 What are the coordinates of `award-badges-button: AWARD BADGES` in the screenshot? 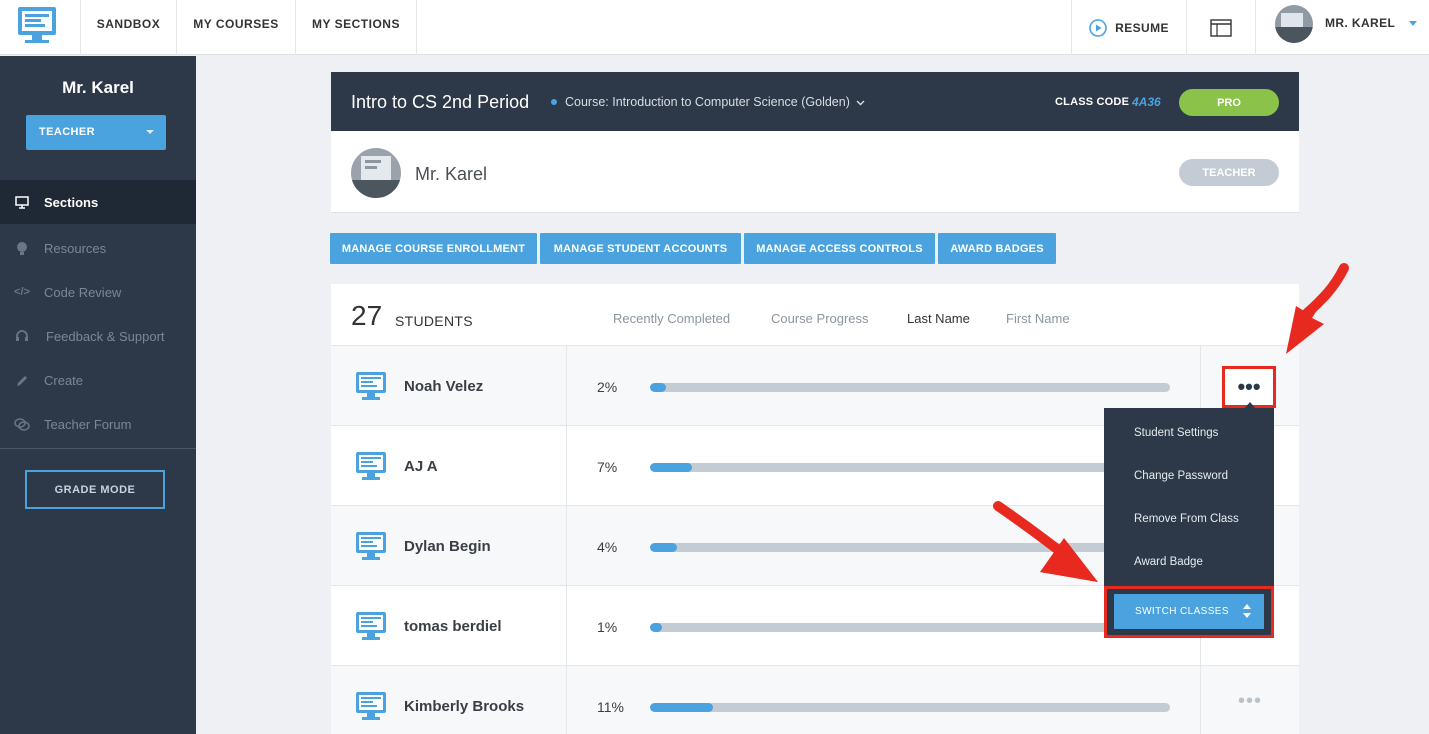 It's located at (997, 248).